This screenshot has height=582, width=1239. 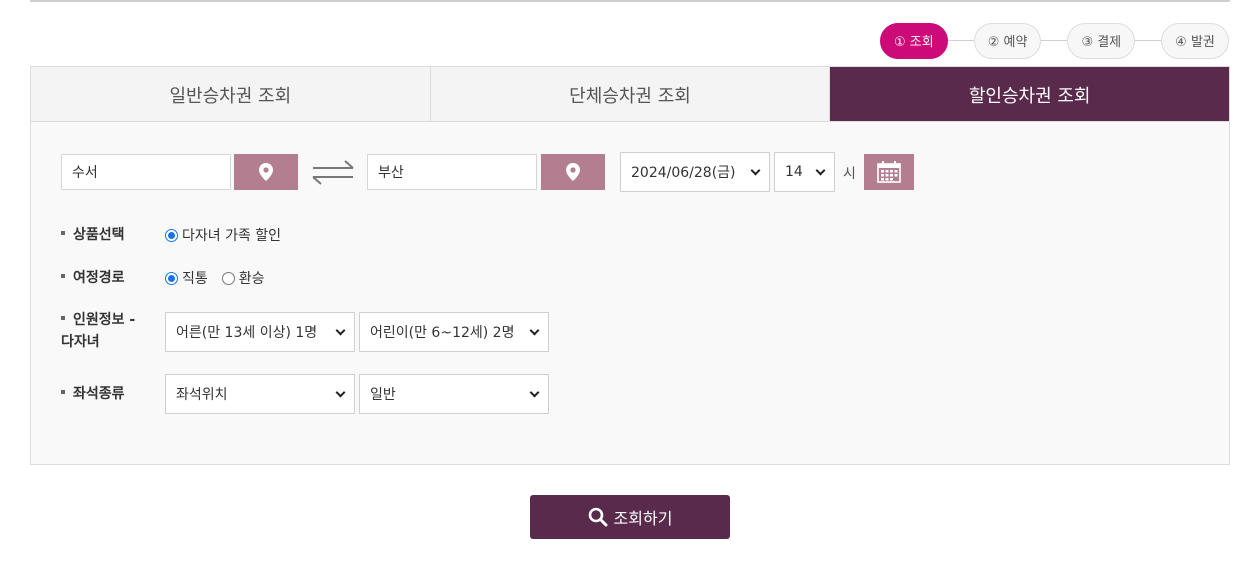 I want to click on adult-count-select: 어른(만 13세 이상) 1명, so click(x=260, y=332).